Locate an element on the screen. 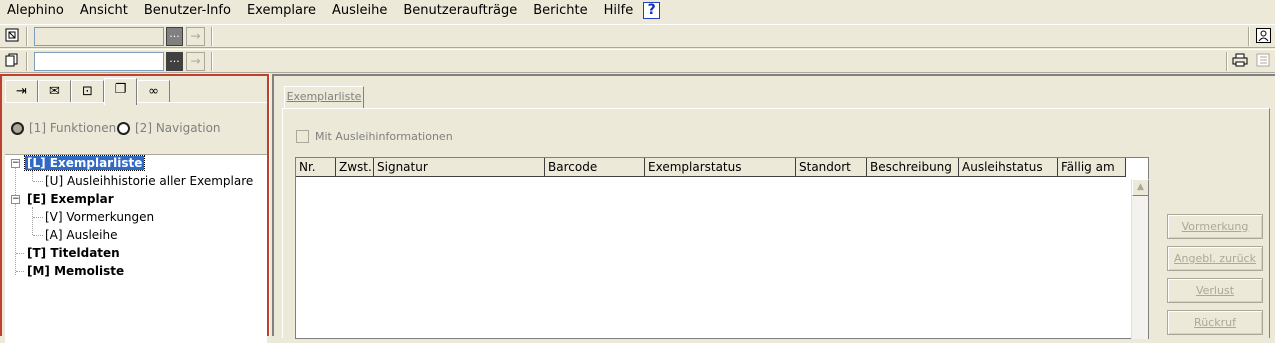  user-card-icon is located at coordinates (12, 36).